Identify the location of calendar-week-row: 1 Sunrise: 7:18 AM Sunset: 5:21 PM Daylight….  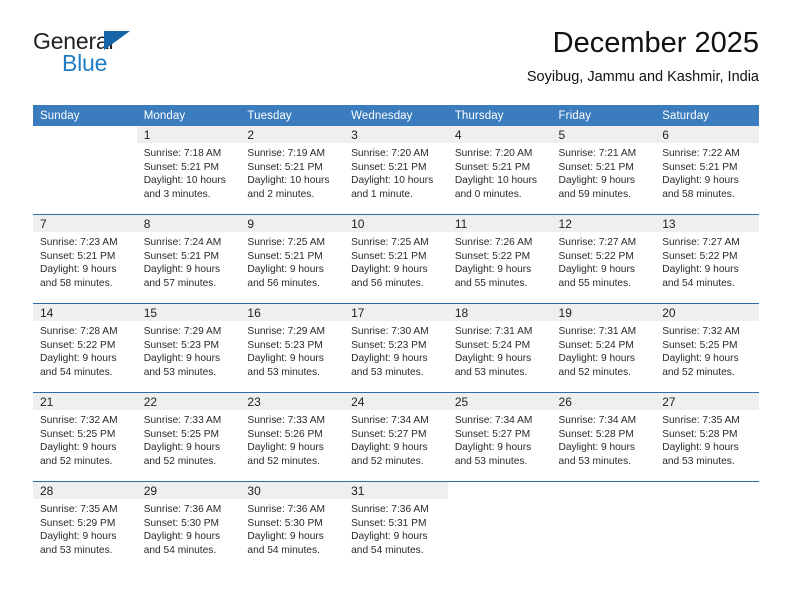
(396, 170).